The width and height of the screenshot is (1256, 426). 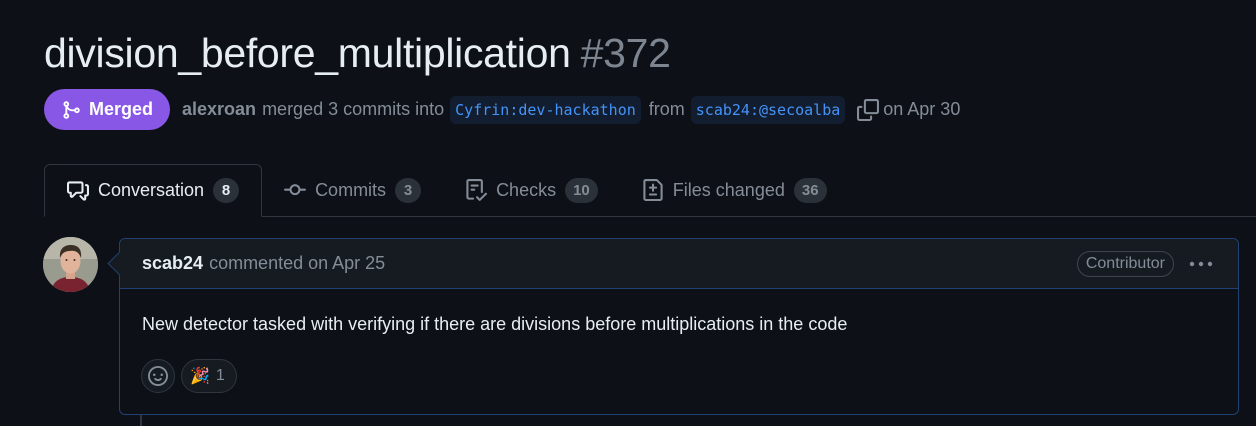 What do you see at coordinates (226, 190) in the screenshot?
I see `tab-conversation-count: 8` at bounding box center [226, 190].